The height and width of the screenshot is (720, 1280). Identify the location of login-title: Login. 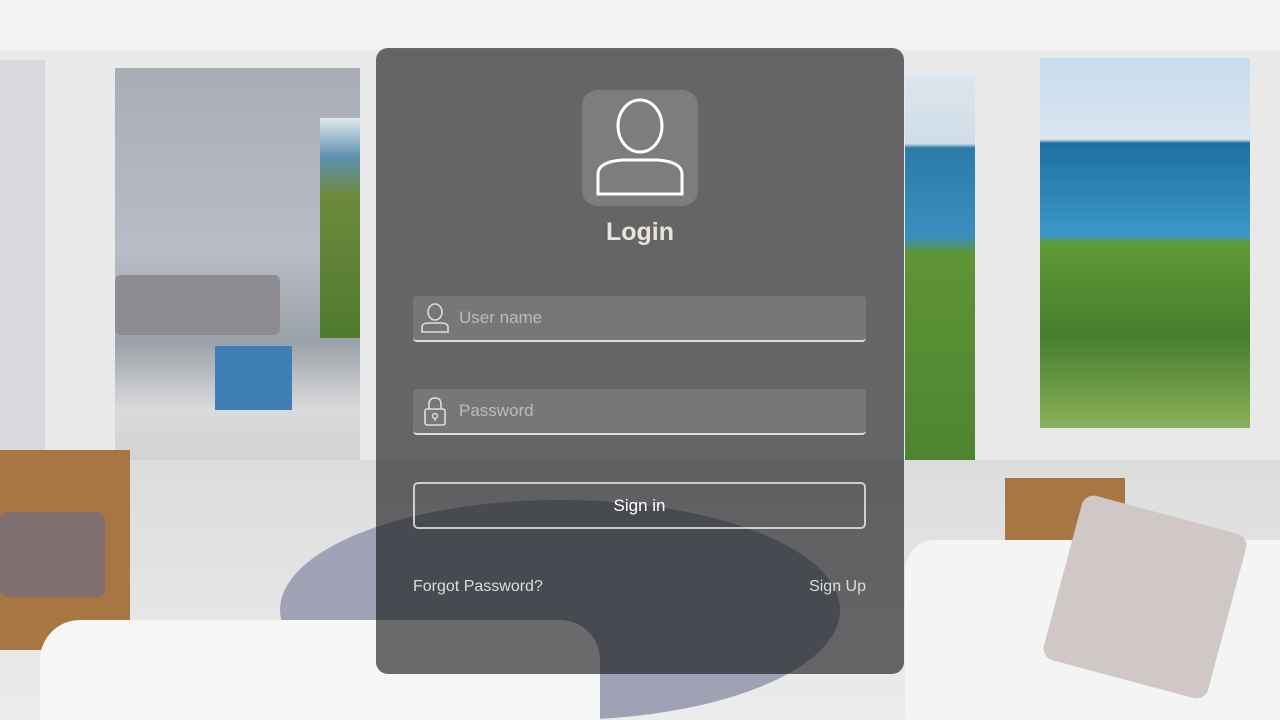
(640, 232).